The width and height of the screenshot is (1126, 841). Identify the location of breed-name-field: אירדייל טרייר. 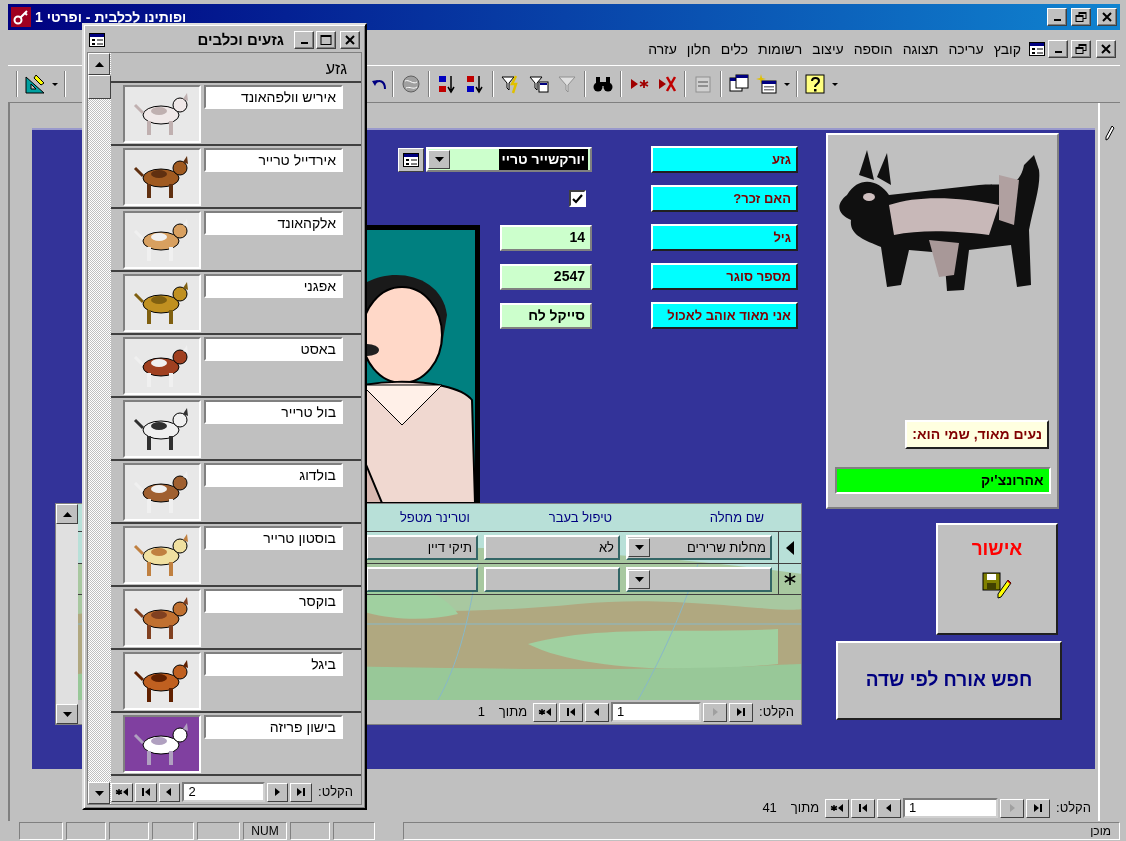
(273, 160).